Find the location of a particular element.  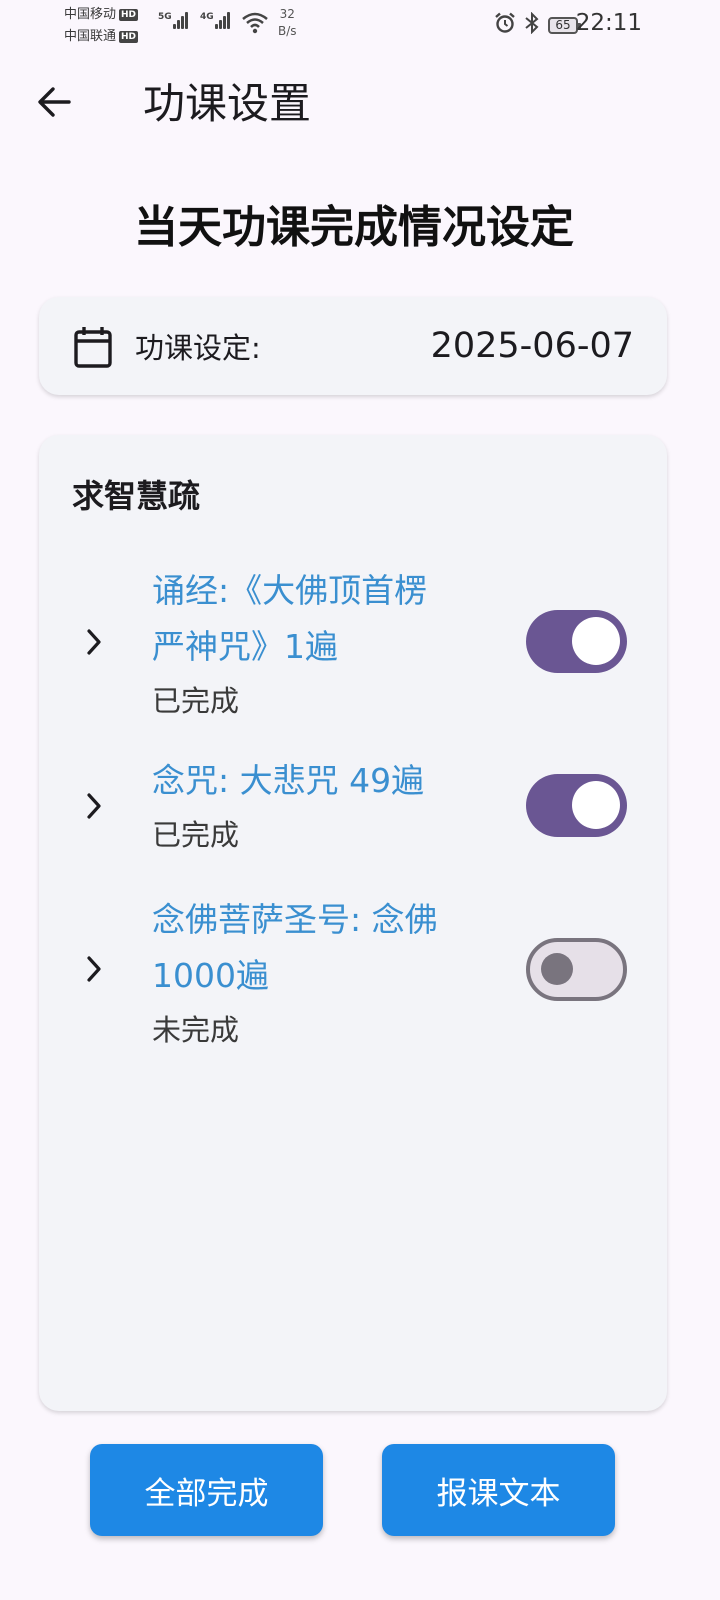

signal-5g-label: 5G is located at coordinates (165, 17).